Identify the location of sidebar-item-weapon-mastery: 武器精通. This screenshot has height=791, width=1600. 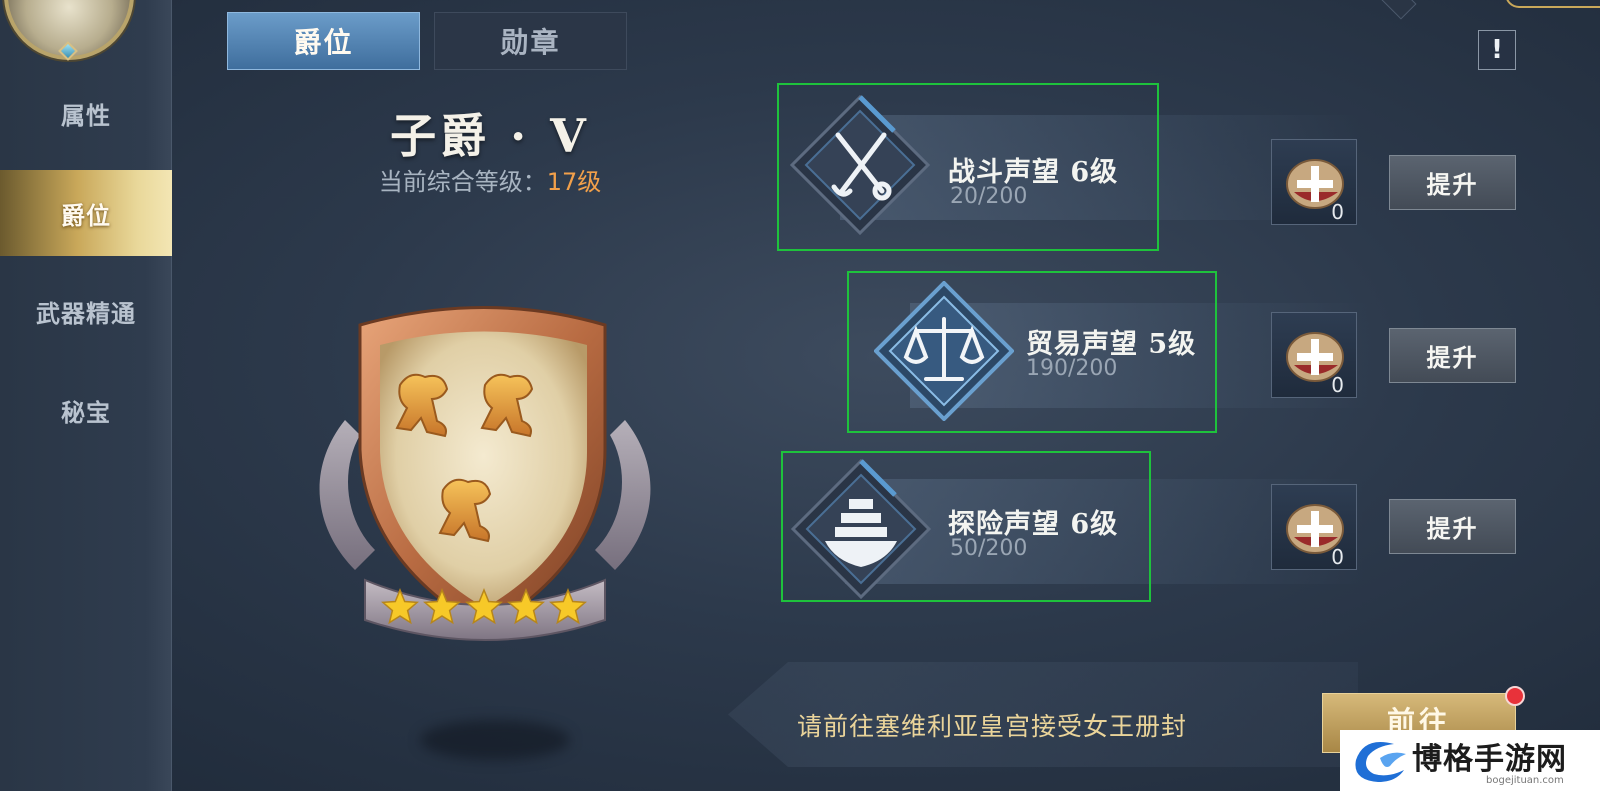
(86, 311).